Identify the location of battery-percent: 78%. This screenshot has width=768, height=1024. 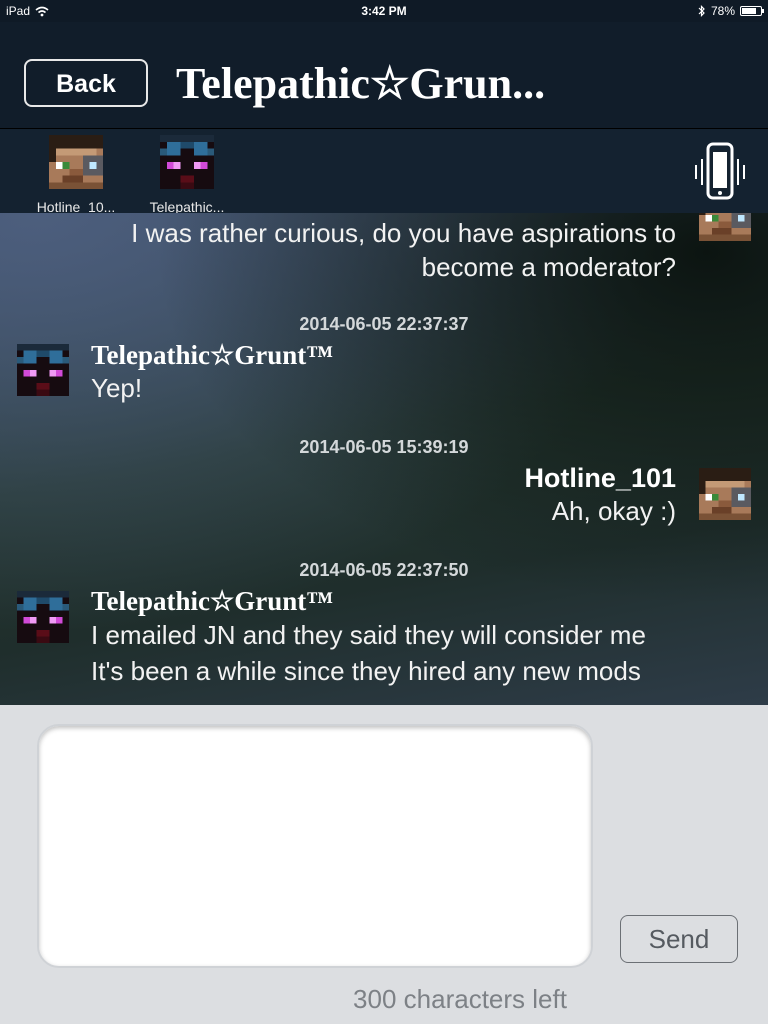
(722, 11).